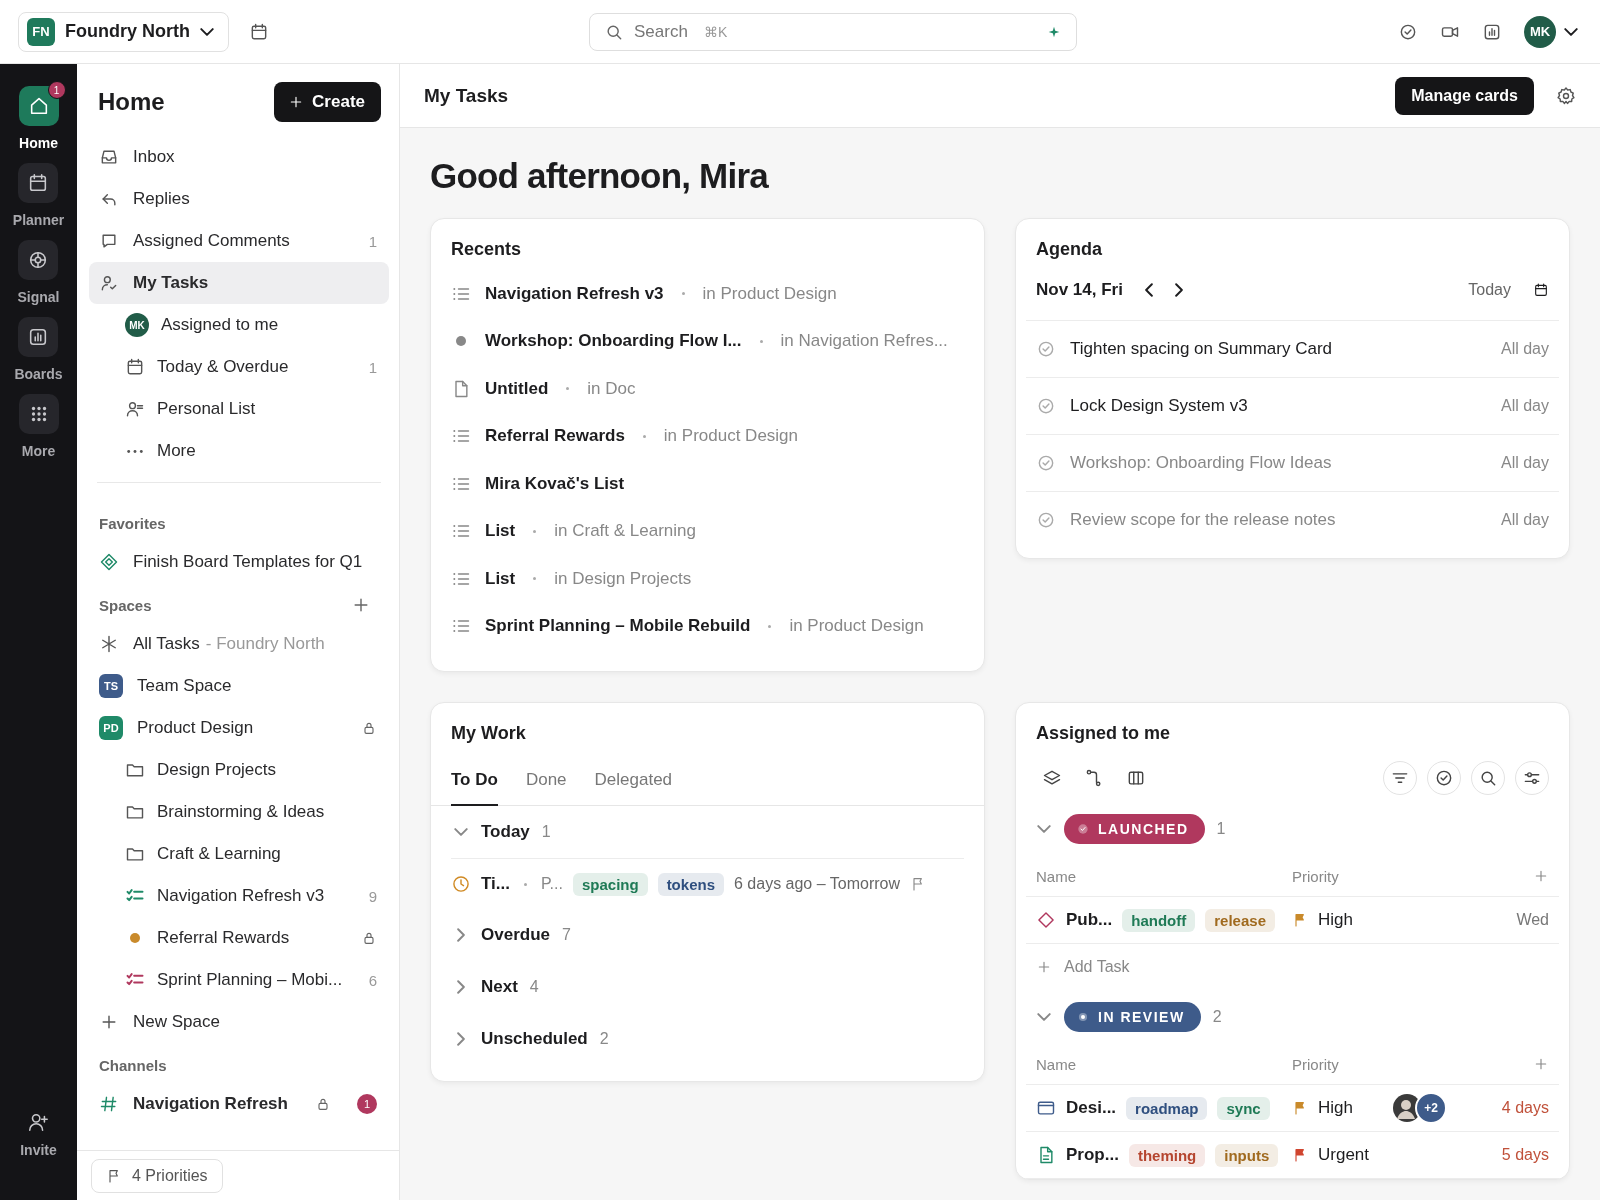 Image resolution: width=1600 pixels, height=1200 pixels. Describe the element at coordinates (1566, 95) in the screenshot. I see `settings-icon` at that location.